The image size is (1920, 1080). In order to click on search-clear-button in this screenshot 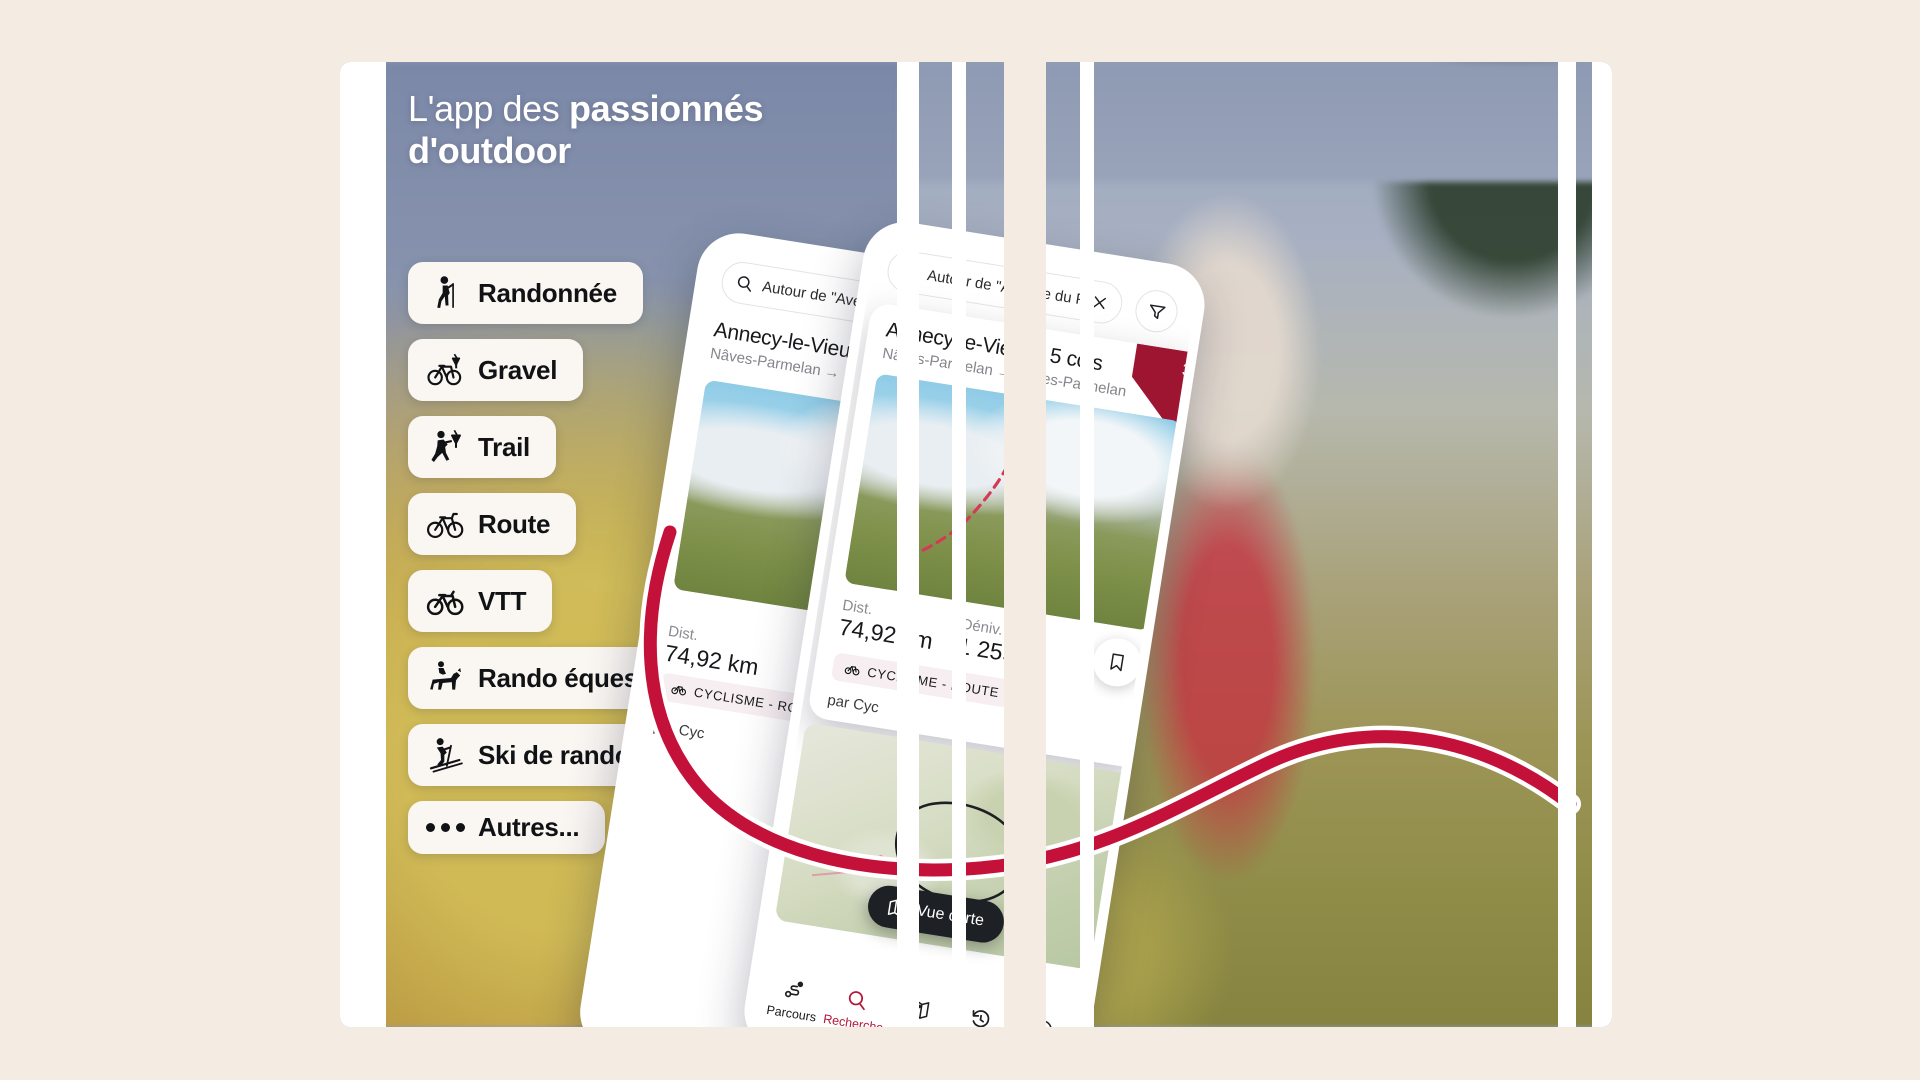, I will do `click(1099, 301)`.